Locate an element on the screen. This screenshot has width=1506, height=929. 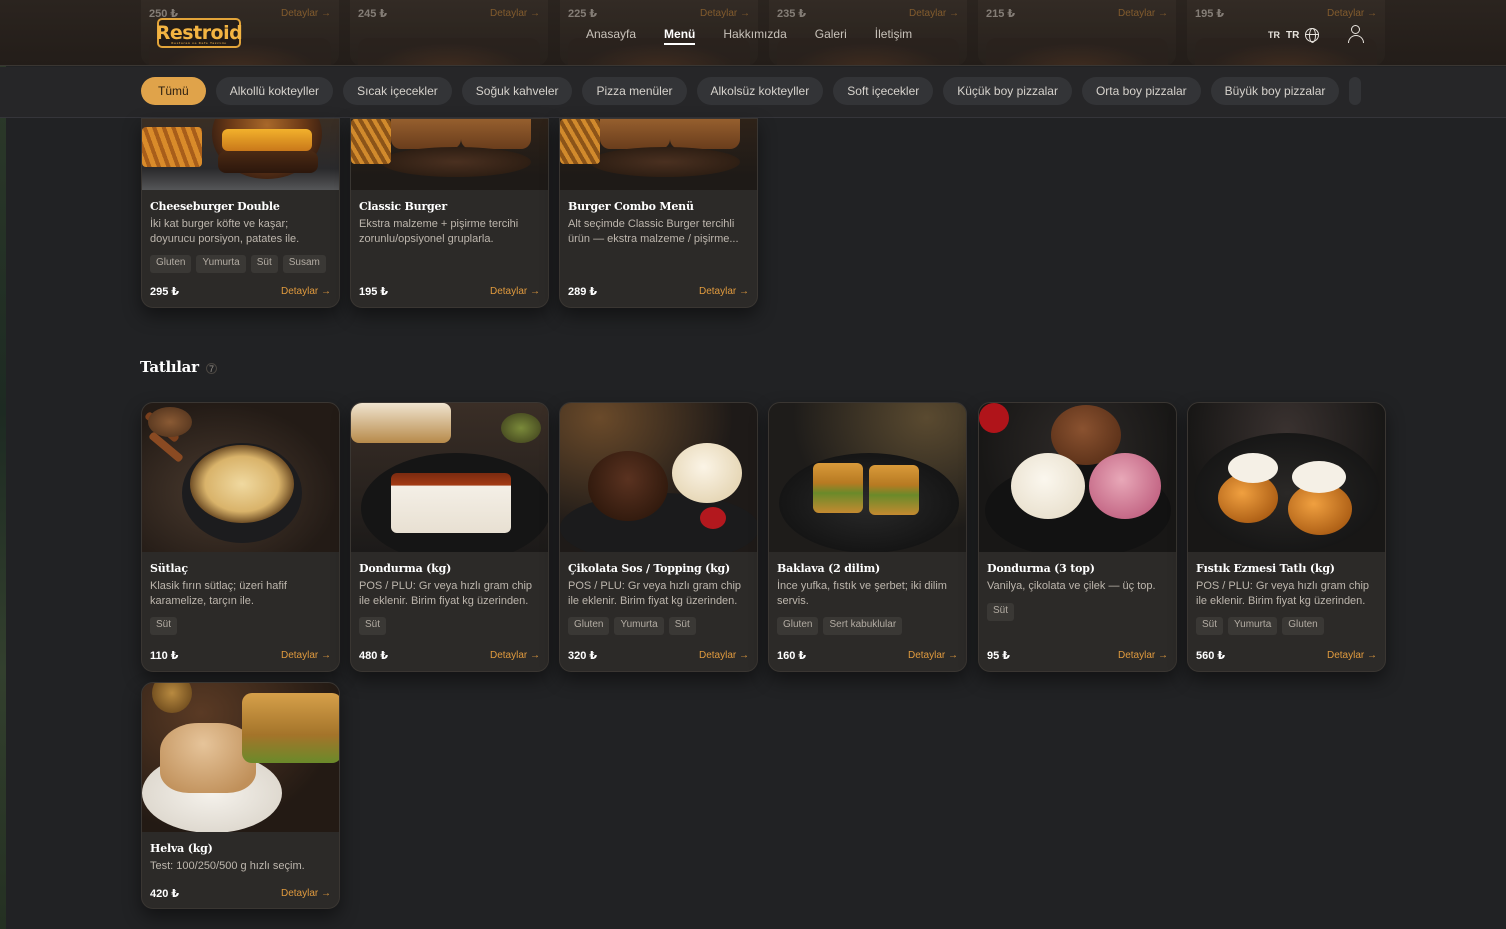
product-price: 560 ₺ is located at coordinates (1211, 656).